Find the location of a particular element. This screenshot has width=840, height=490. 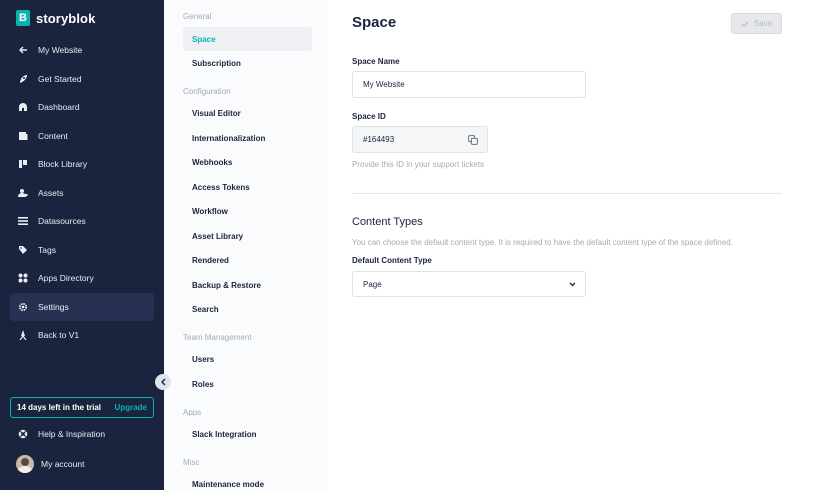

my-account-item: My account is located at coordinates (50, 464).